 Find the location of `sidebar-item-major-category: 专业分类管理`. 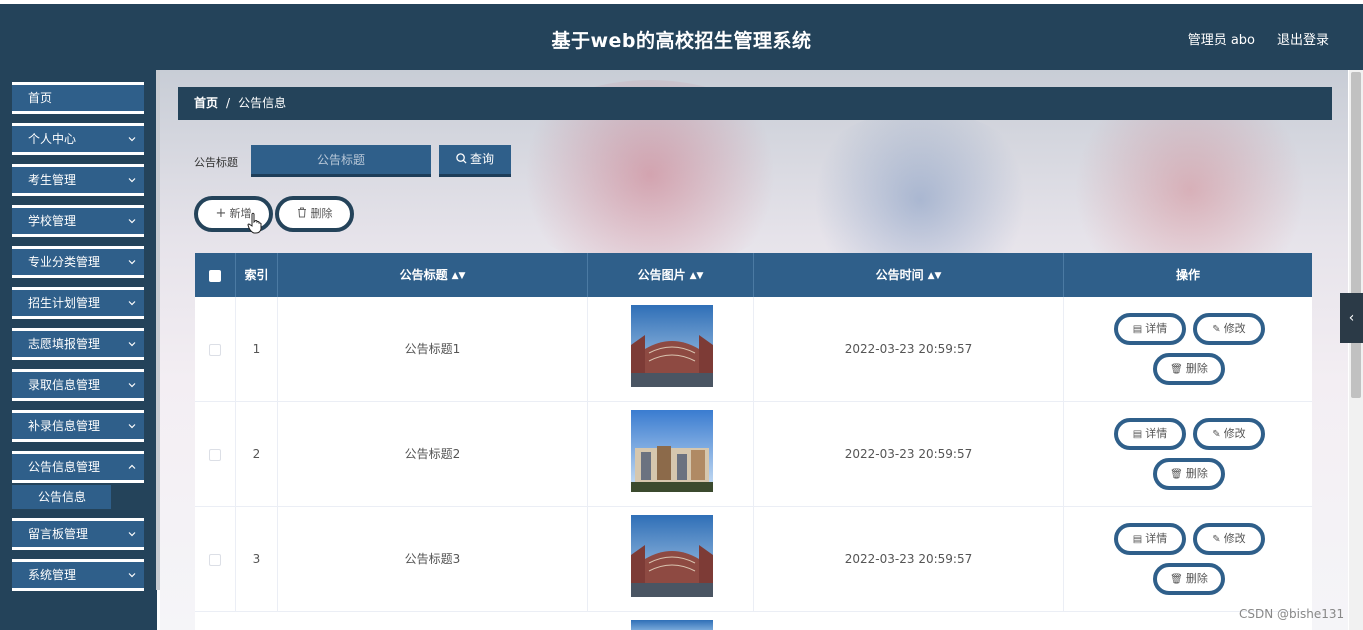

sidebar-item-major-category: 专业分类管理 is located at coordinates (78, 262).